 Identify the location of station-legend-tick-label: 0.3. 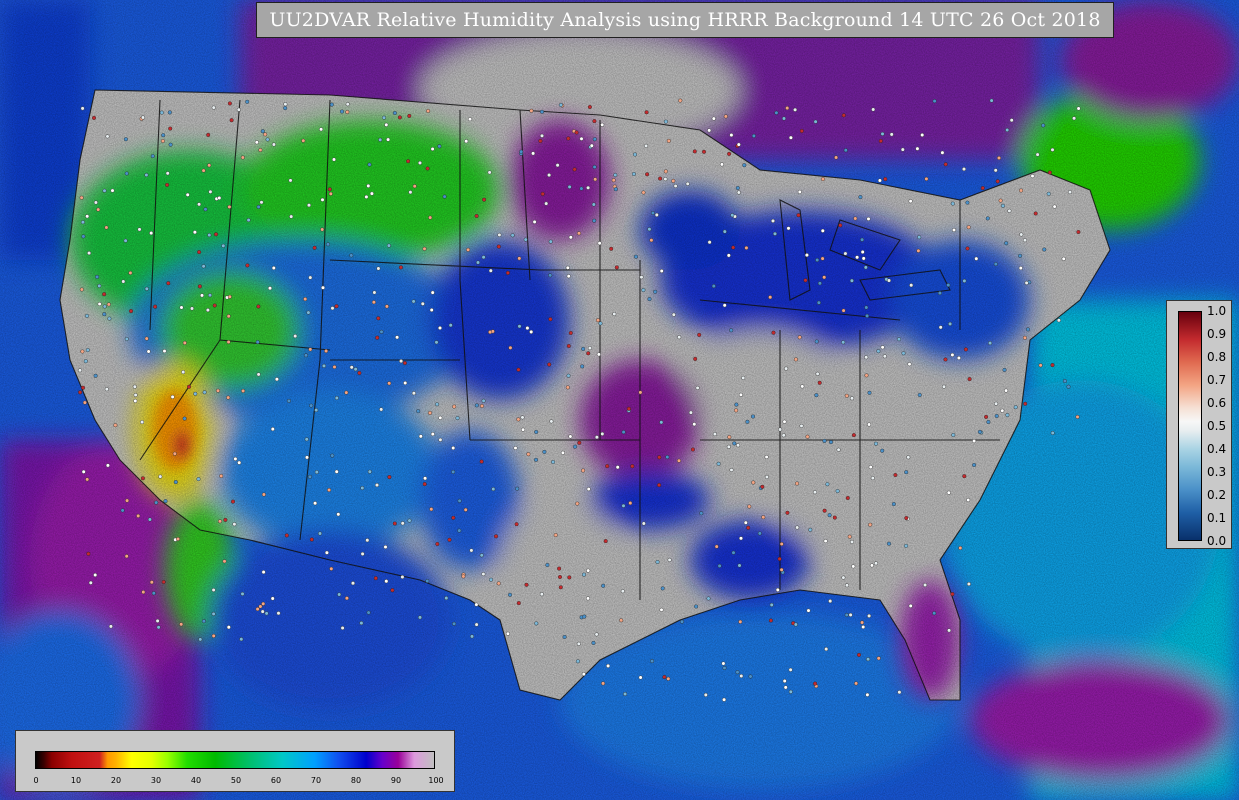
(1217, 472).